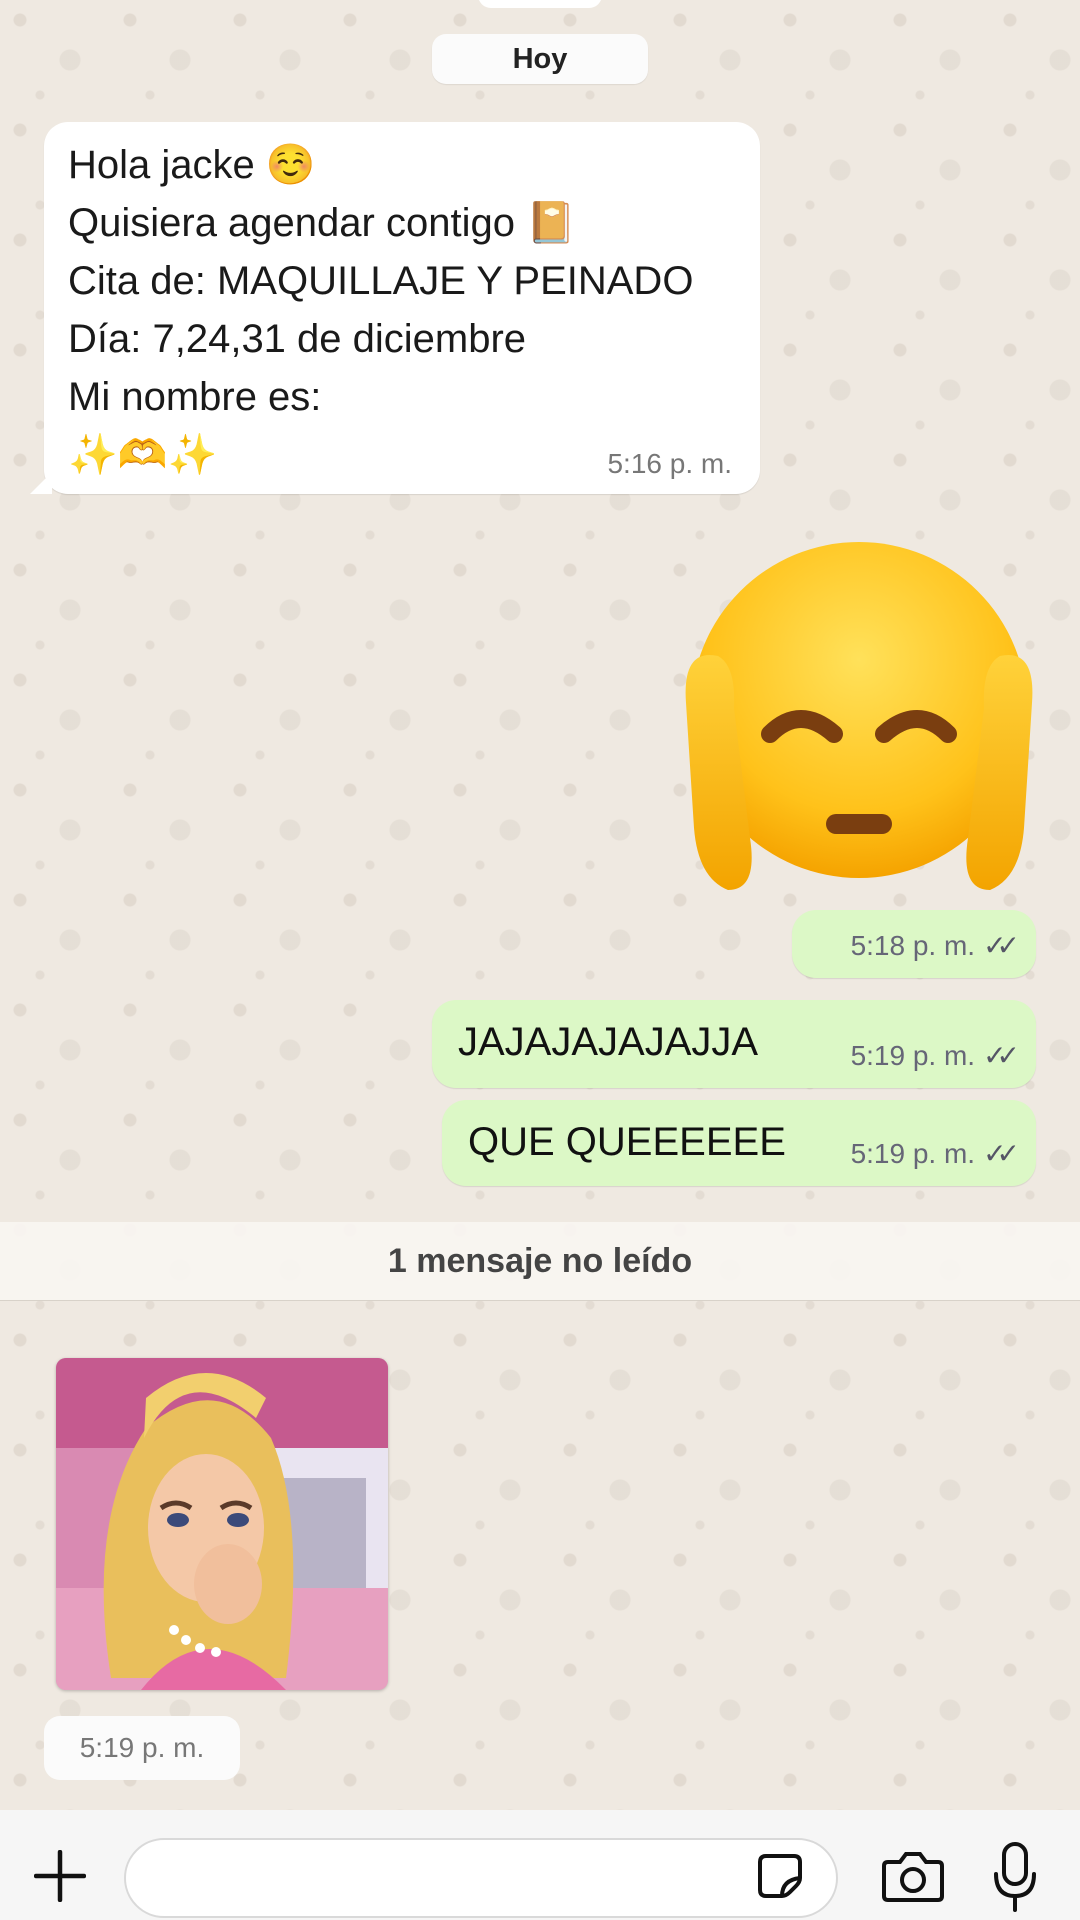 The height and width of the screenshot is (1920, 1080). I want to click on plus-icon, so click(60, 1876).